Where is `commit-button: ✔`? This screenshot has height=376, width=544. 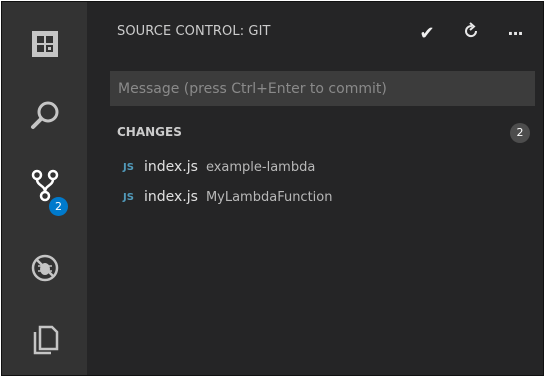
commit-button: ✔ is located at coordinates (427, 33).